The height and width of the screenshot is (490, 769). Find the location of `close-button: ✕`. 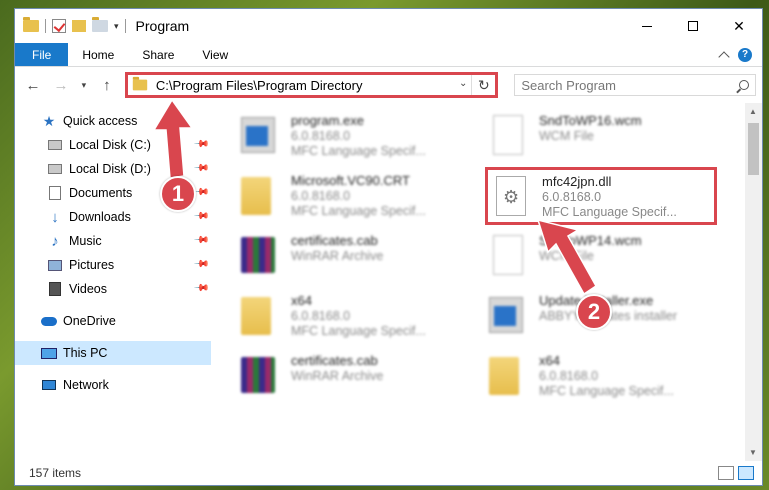

close-button: ✕ is located at coordinates (739, 26).